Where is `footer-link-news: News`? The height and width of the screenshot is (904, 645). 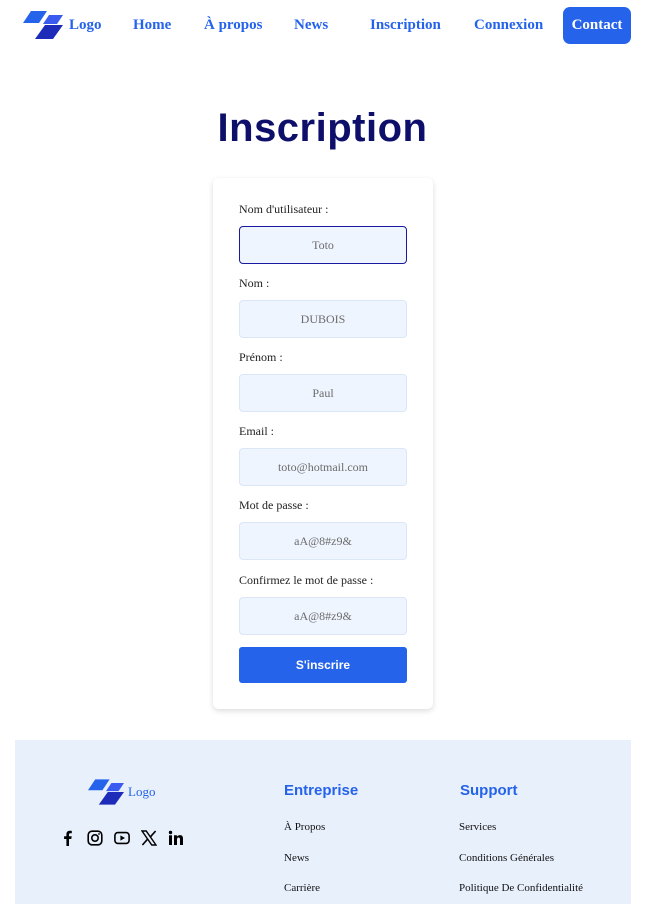 footer-link-news: News is located at coordinates (296, 858).